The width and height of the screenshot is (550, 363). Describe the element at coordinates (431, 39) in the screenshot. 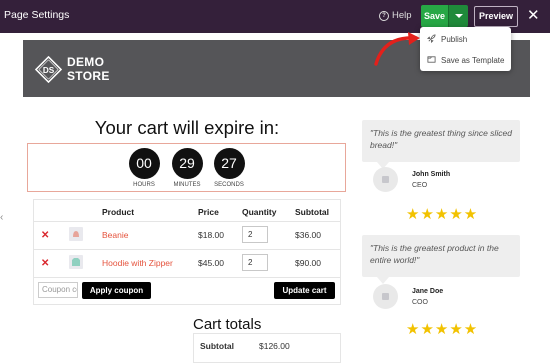

I see `rocket-icon` at that location.